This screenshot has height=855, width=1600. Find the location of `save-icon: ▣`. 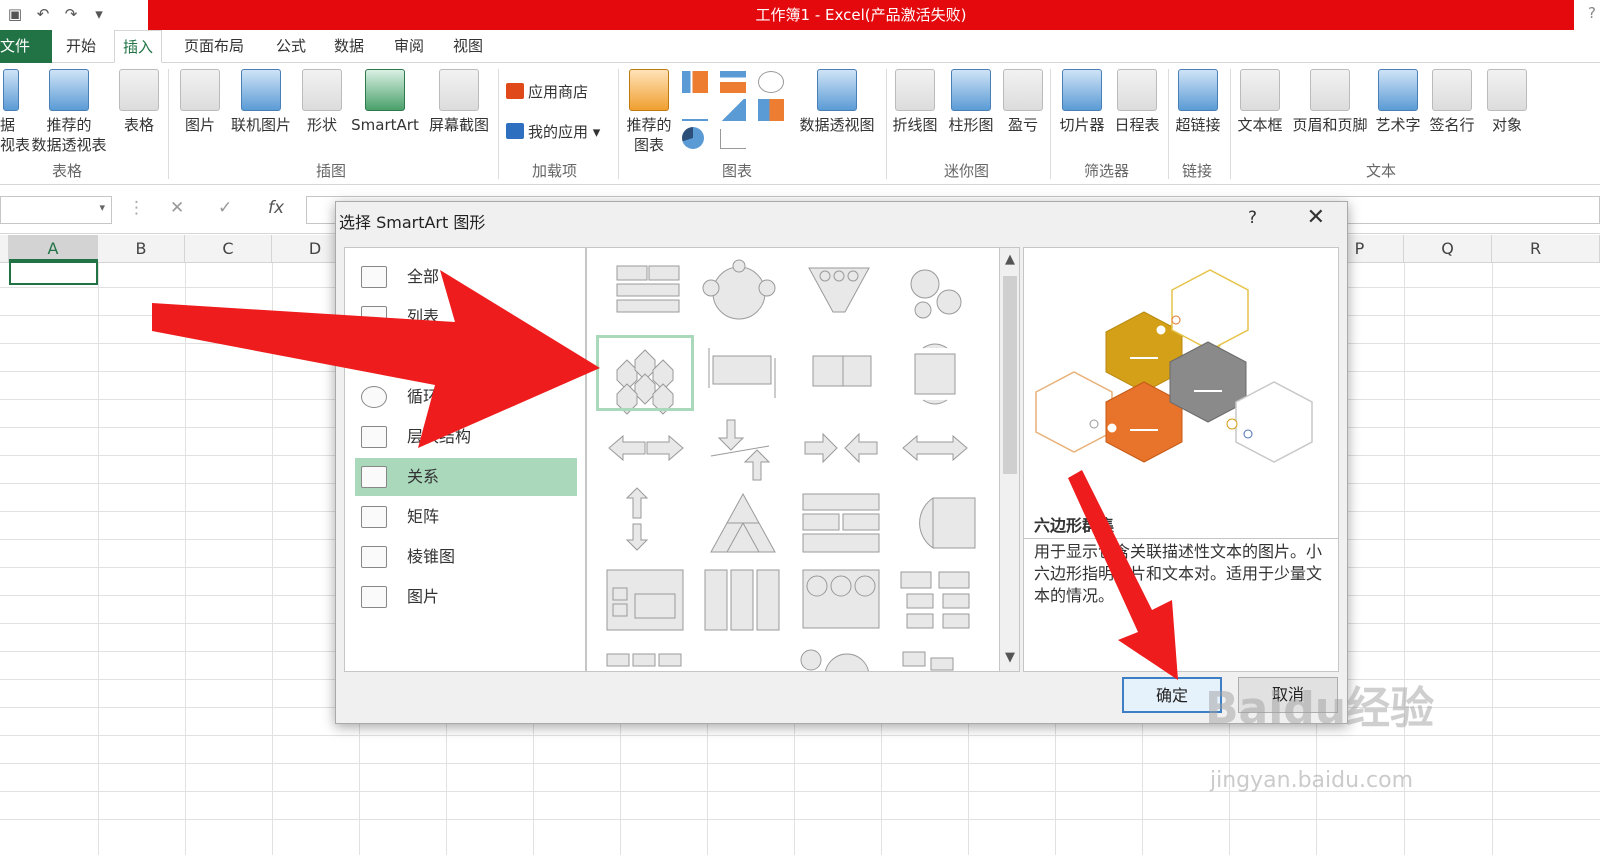

save-icon: ▣ is located at coordinates (15, 14).